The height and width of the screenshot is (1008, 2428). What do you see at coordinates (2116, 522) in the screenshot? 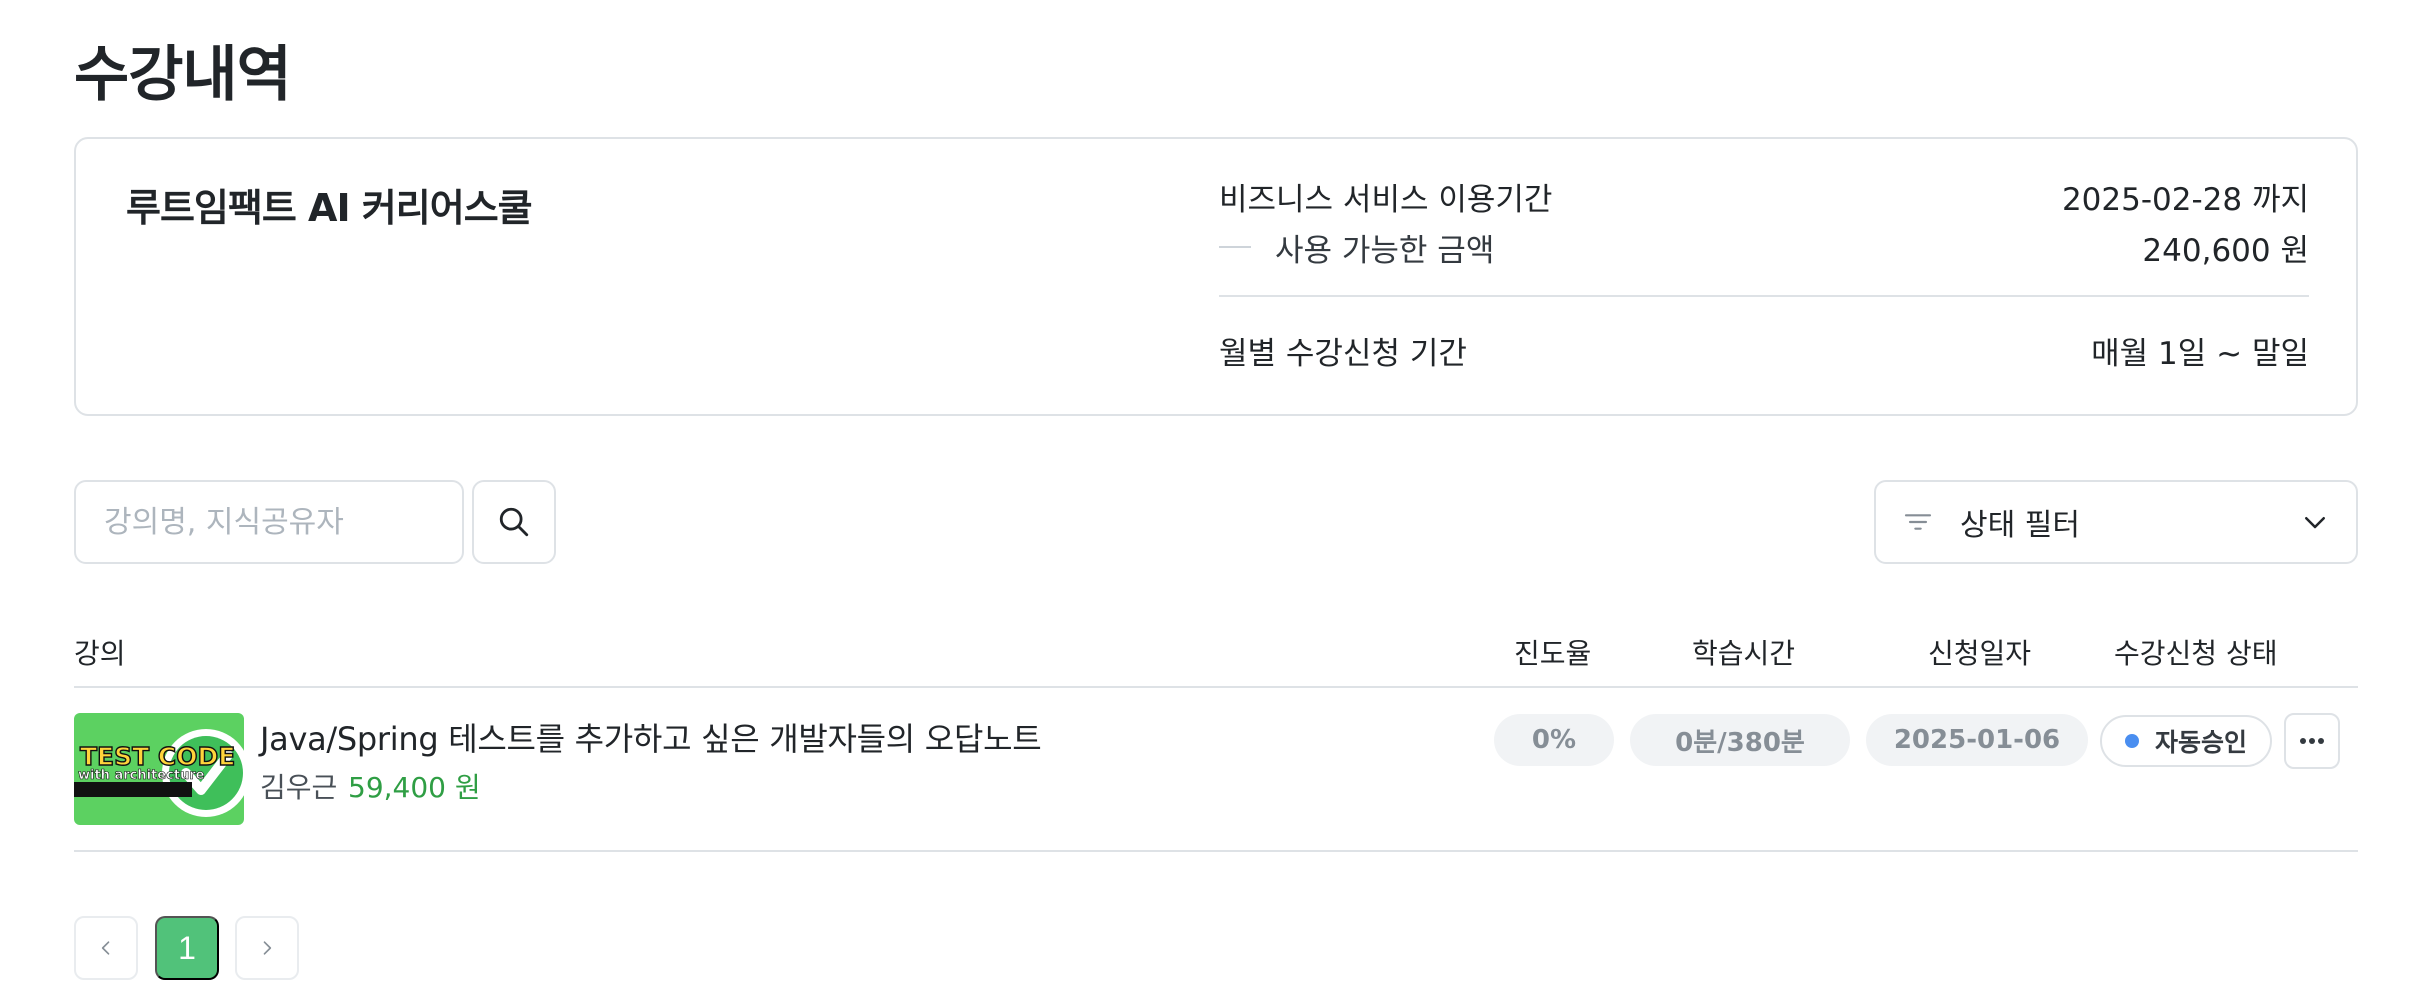
I see `status-filter-select: 상태 필터` at bounding box center [2116, 522].